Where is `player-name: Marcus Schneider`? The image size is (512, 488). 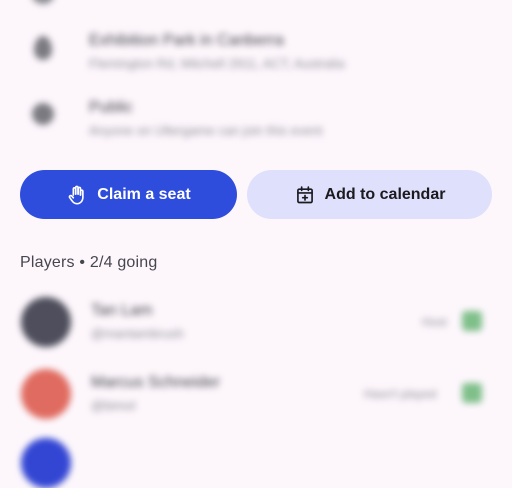 player-name: Marcus Schneider is located at coordinates (155, 382).